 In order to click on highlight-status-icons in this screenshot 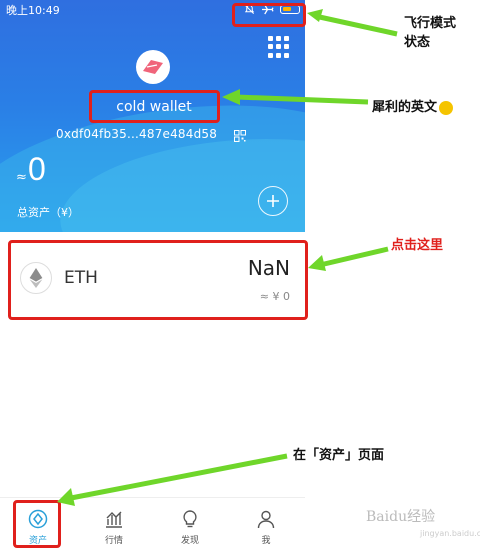, I will do `click(269, 15)`.